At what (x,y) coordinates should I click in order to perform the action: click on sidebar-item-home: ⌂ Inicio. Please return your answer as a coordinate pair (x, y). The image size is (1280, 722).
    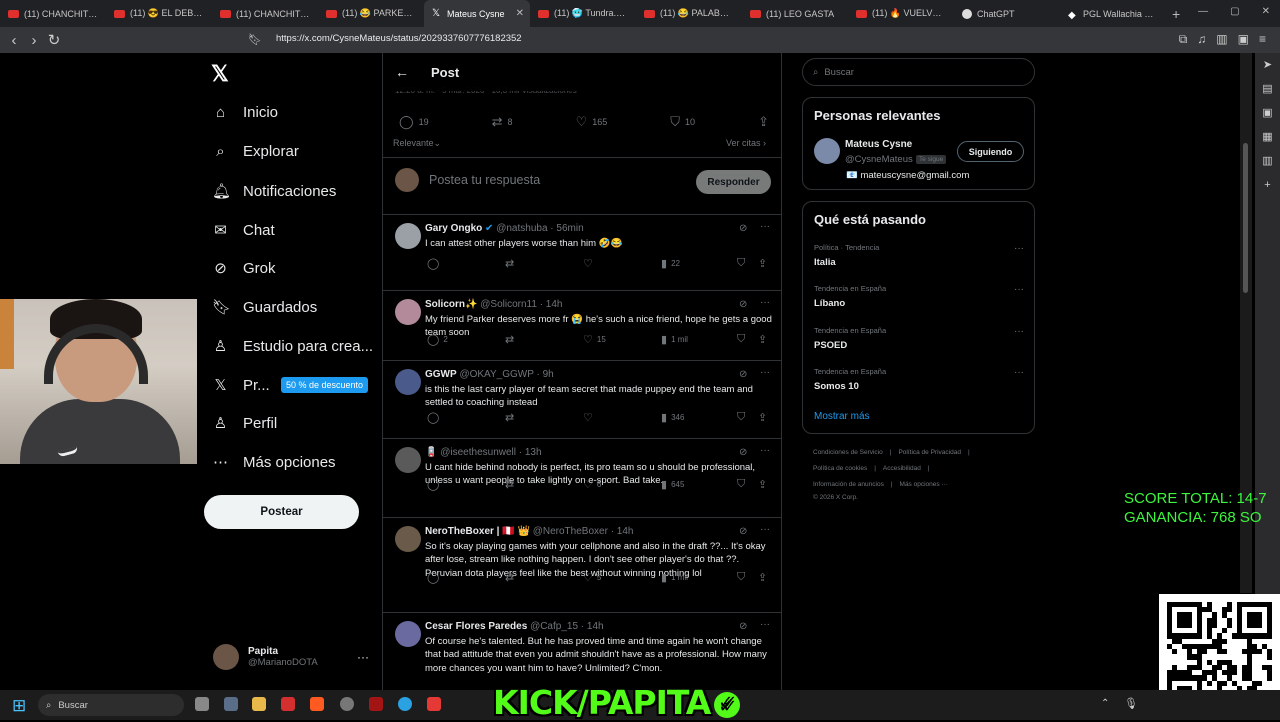
    Looking at the image, I should click on (245, 112).